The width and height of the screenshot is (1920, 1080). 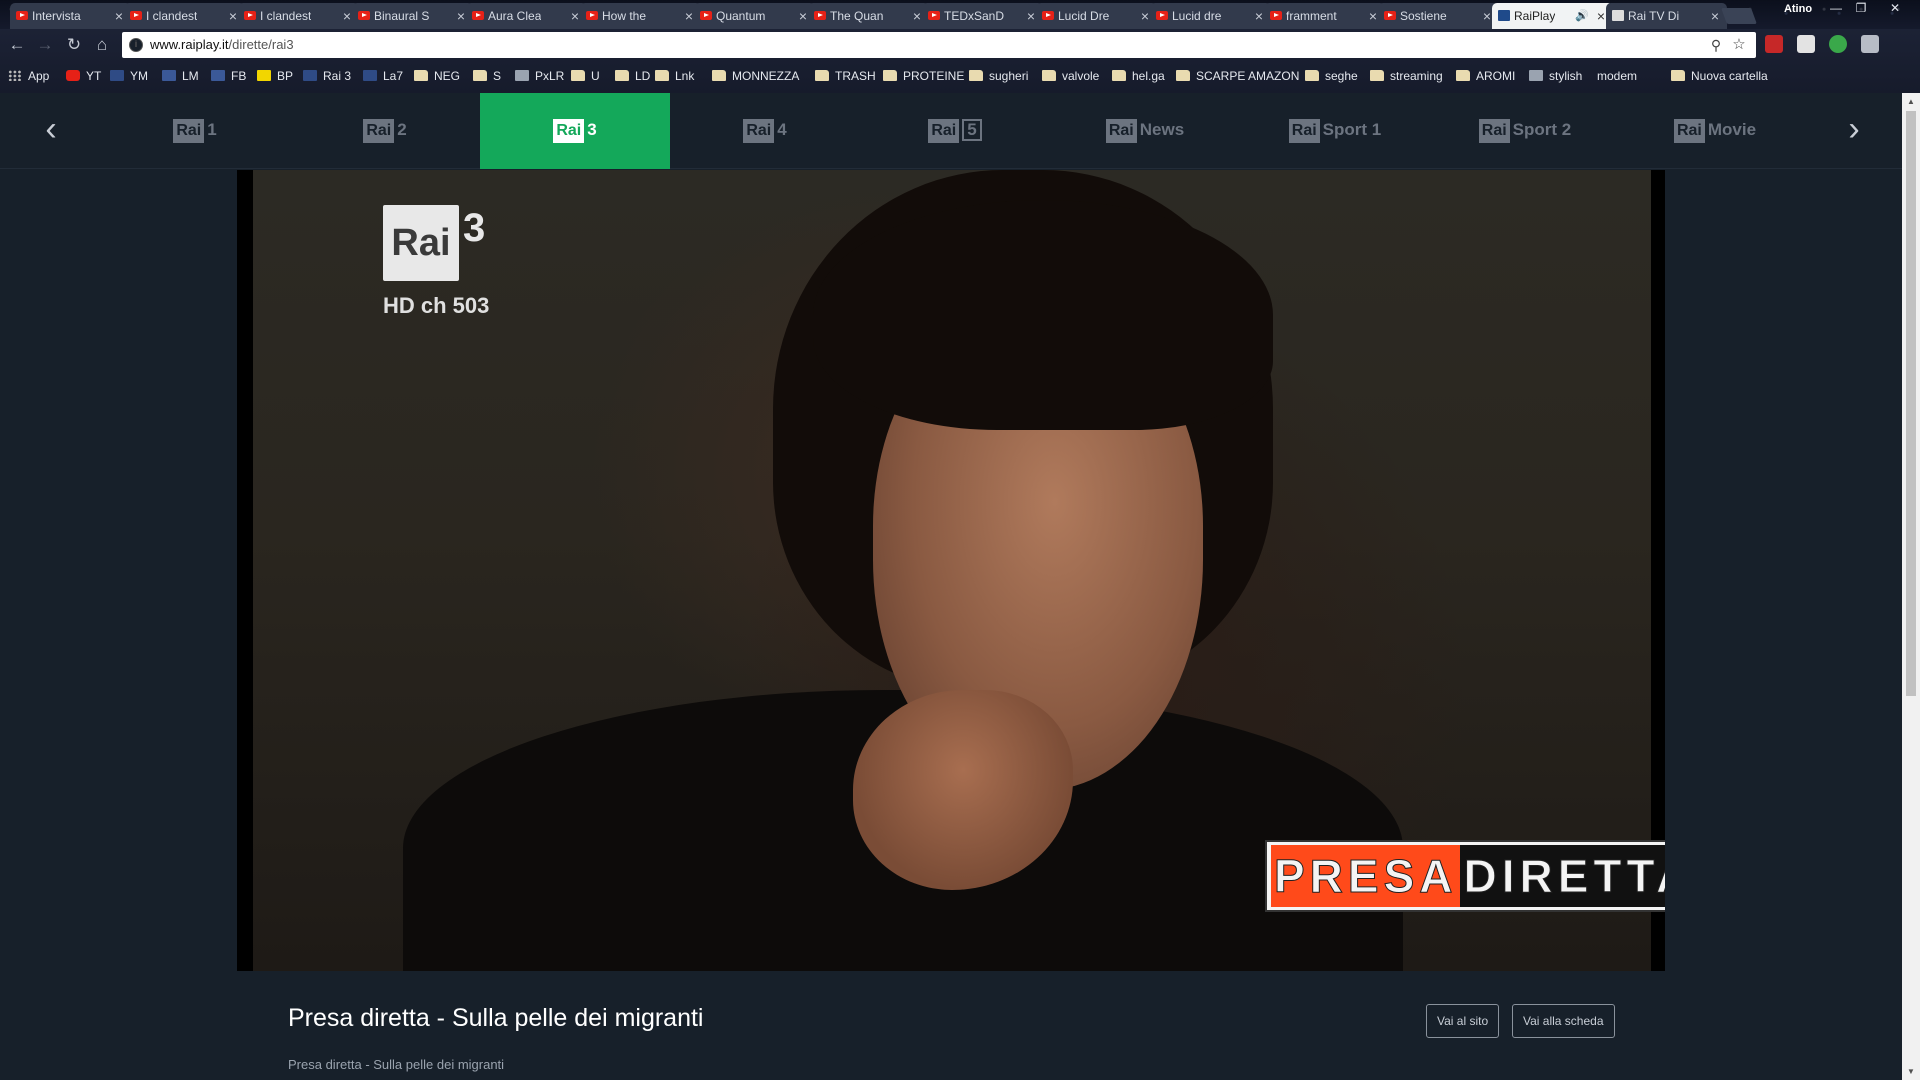 What do you see at coordinates (1070, 76) in the screenshot?
I see `bookmark-item: valvole` at bounding box center [1070, 76].